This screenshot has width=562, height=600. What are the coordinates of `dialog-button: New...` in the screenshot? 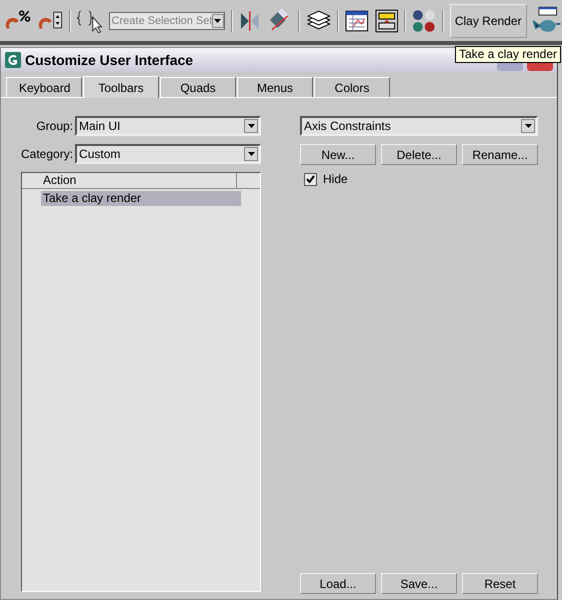 It's located at (338, 154).